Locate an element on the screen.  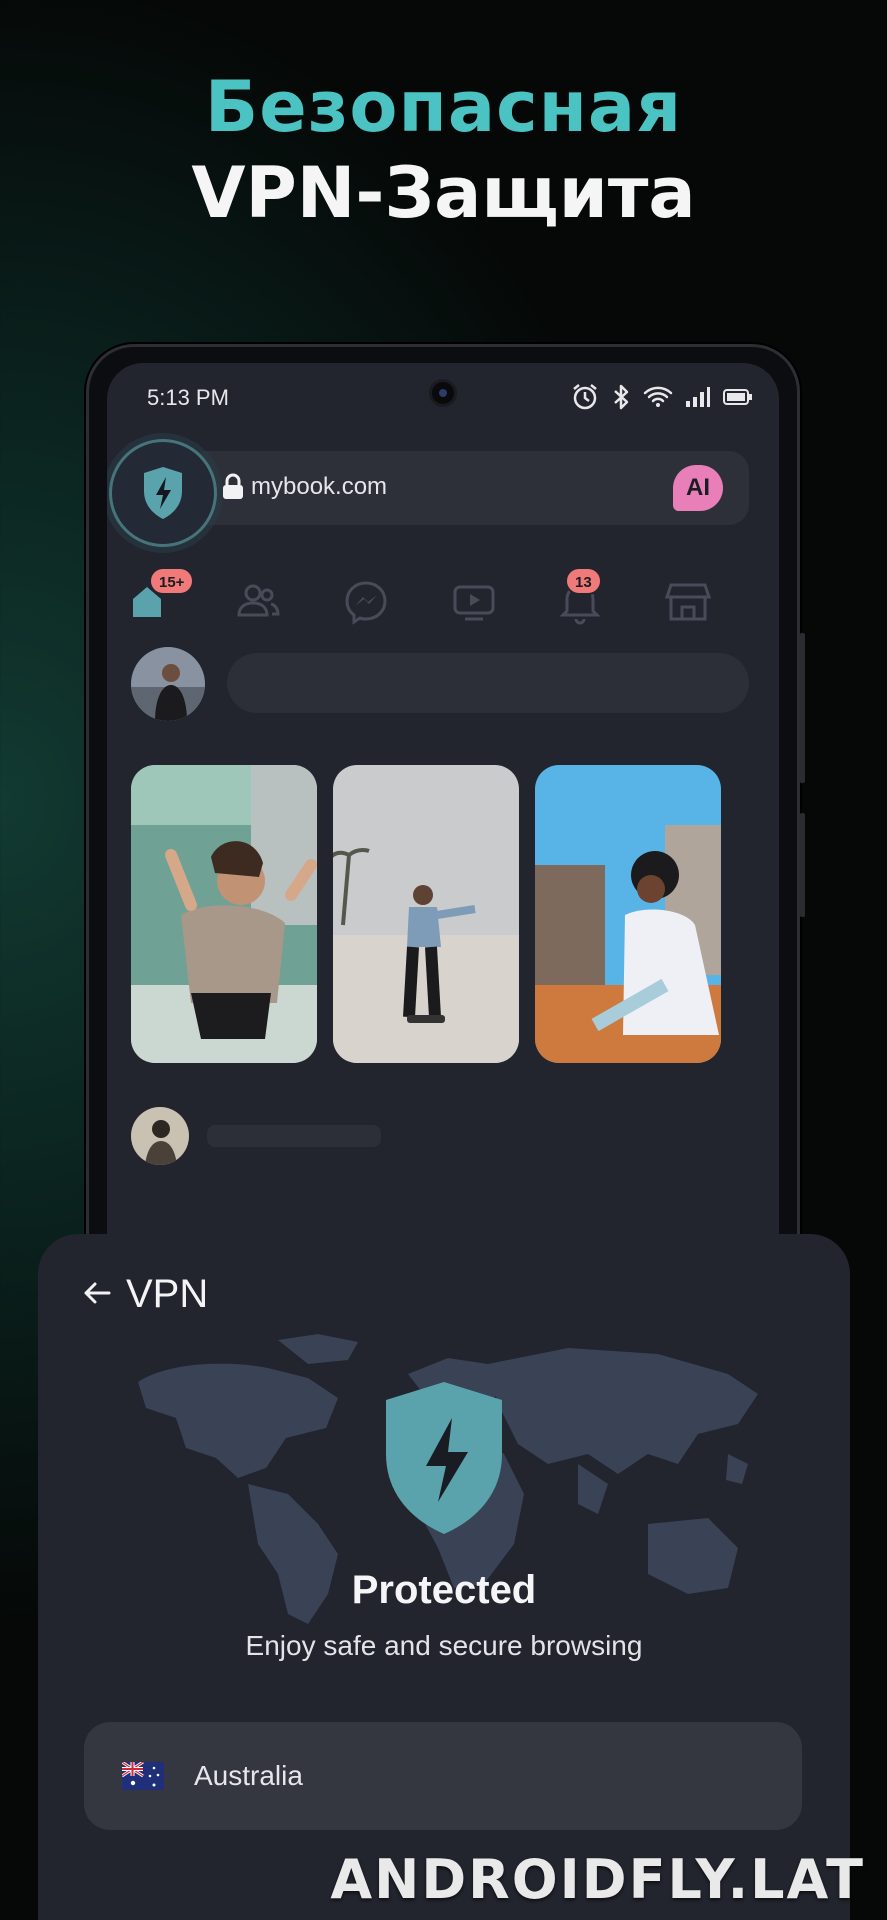
protected-shield-icon is located at coordinates (444, 1458).